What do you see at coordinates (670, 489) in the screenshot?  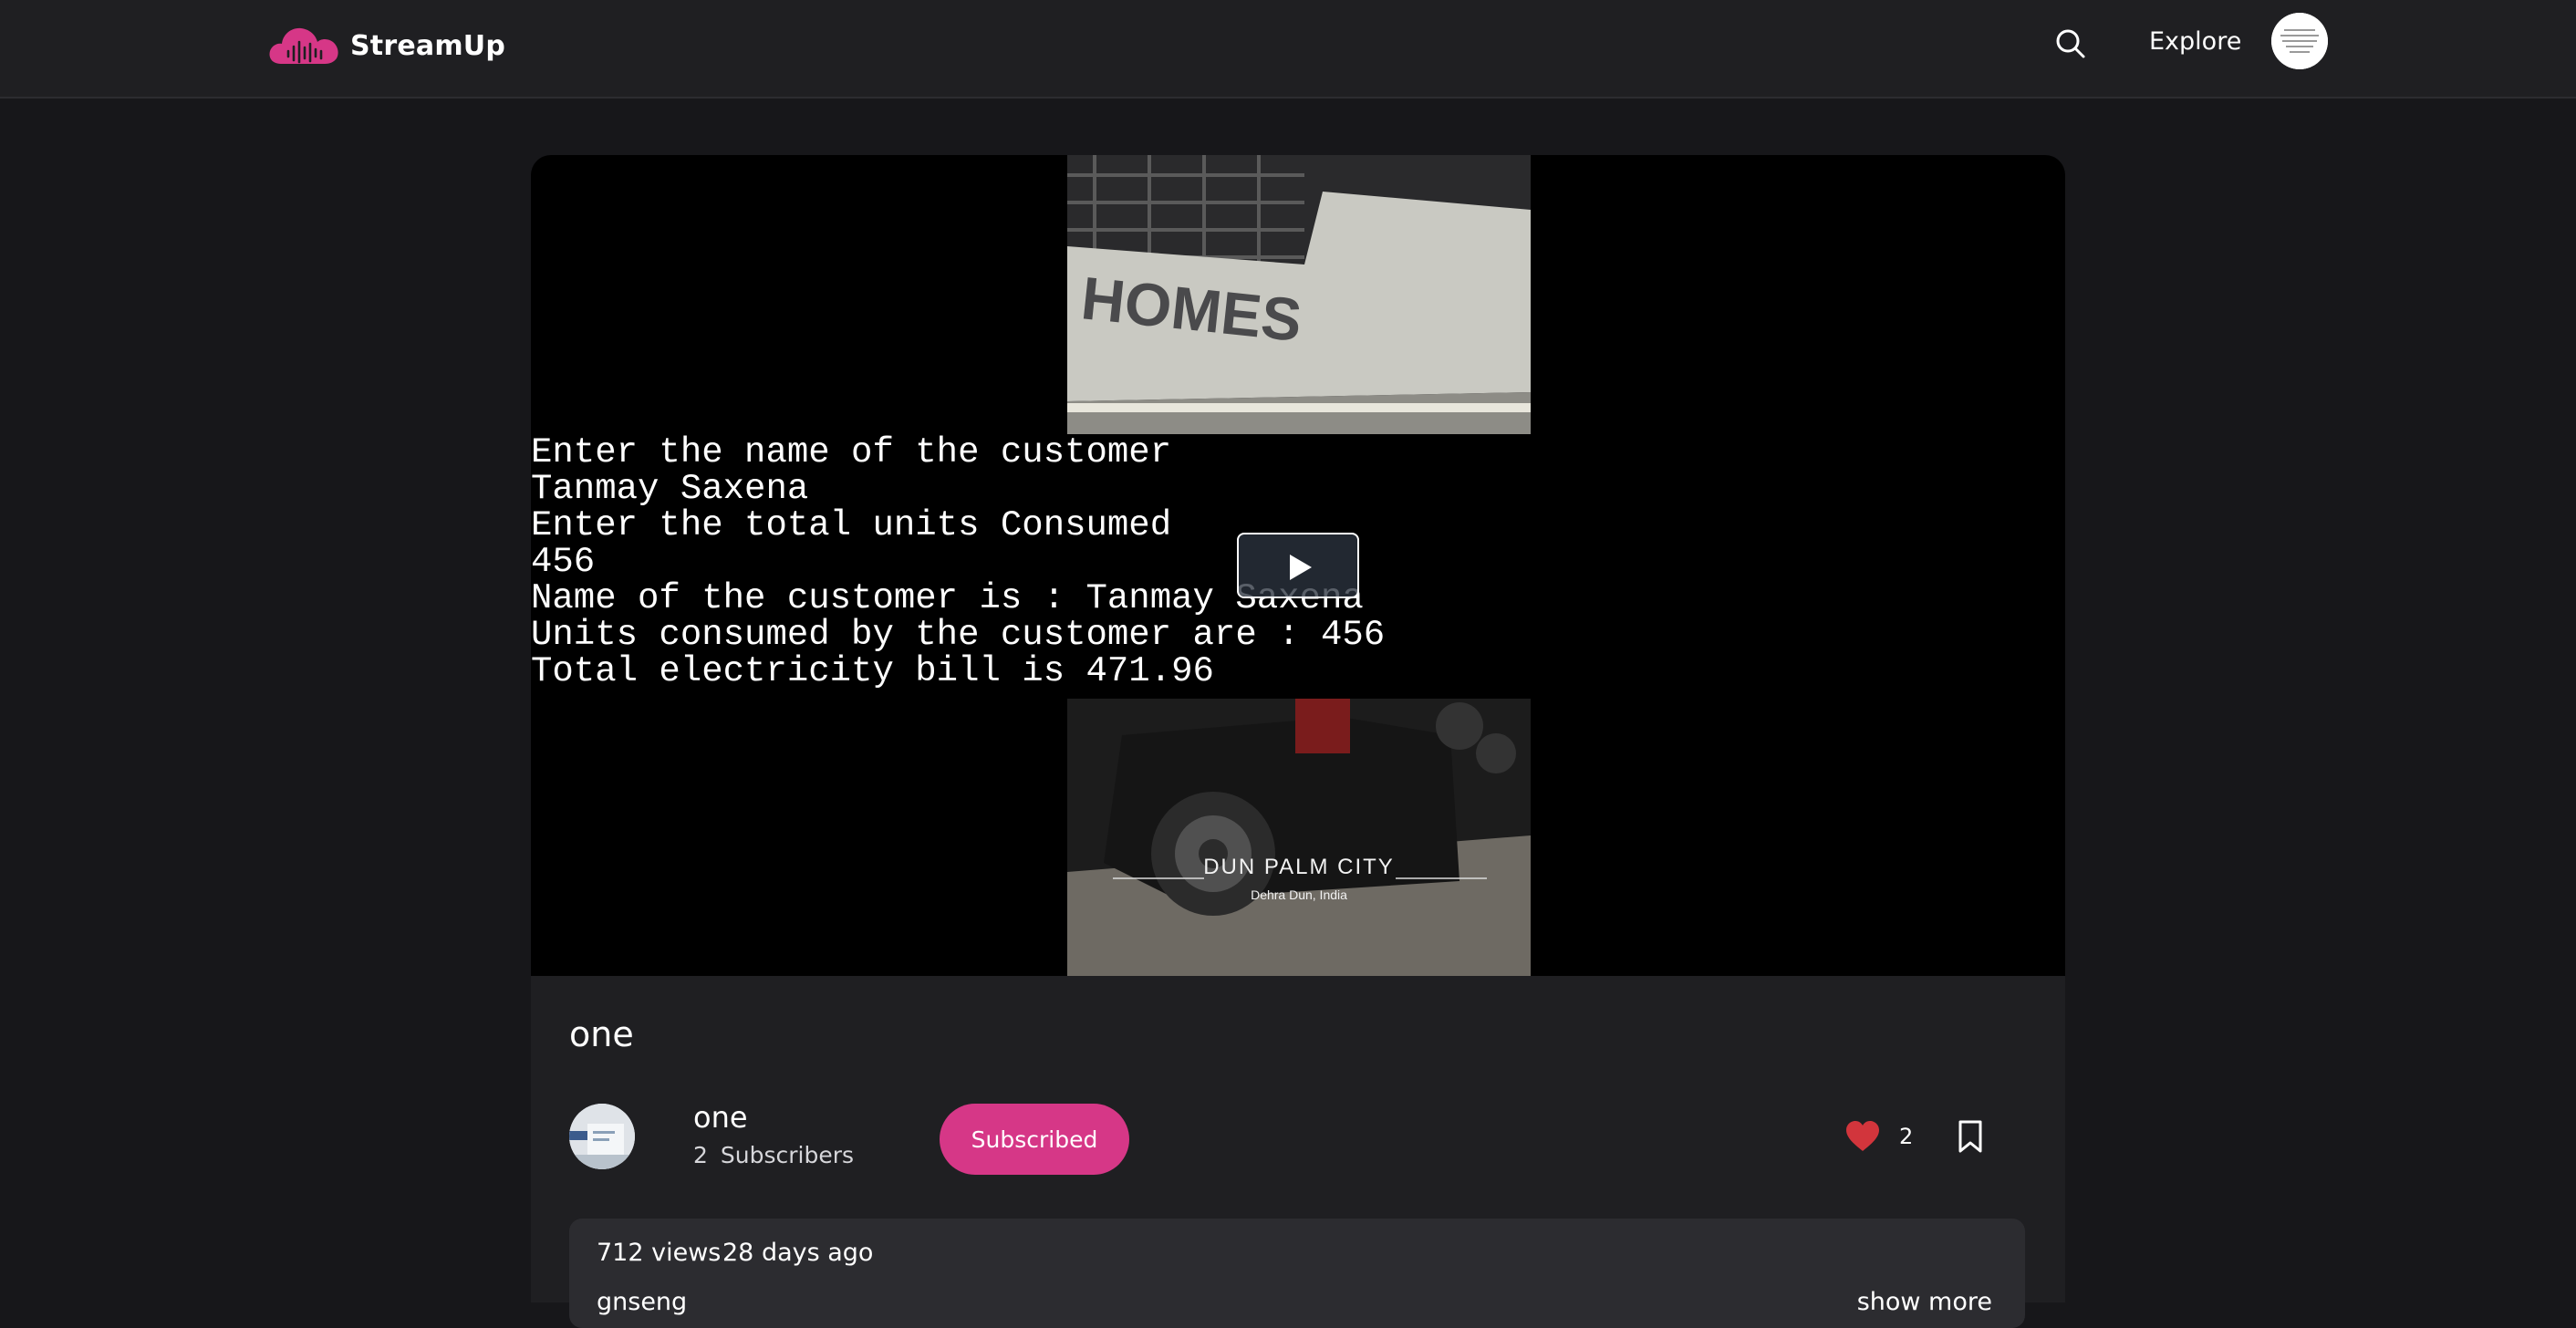 I see `console-line: Tanmay Saxena` at bounding box center [670, 489].